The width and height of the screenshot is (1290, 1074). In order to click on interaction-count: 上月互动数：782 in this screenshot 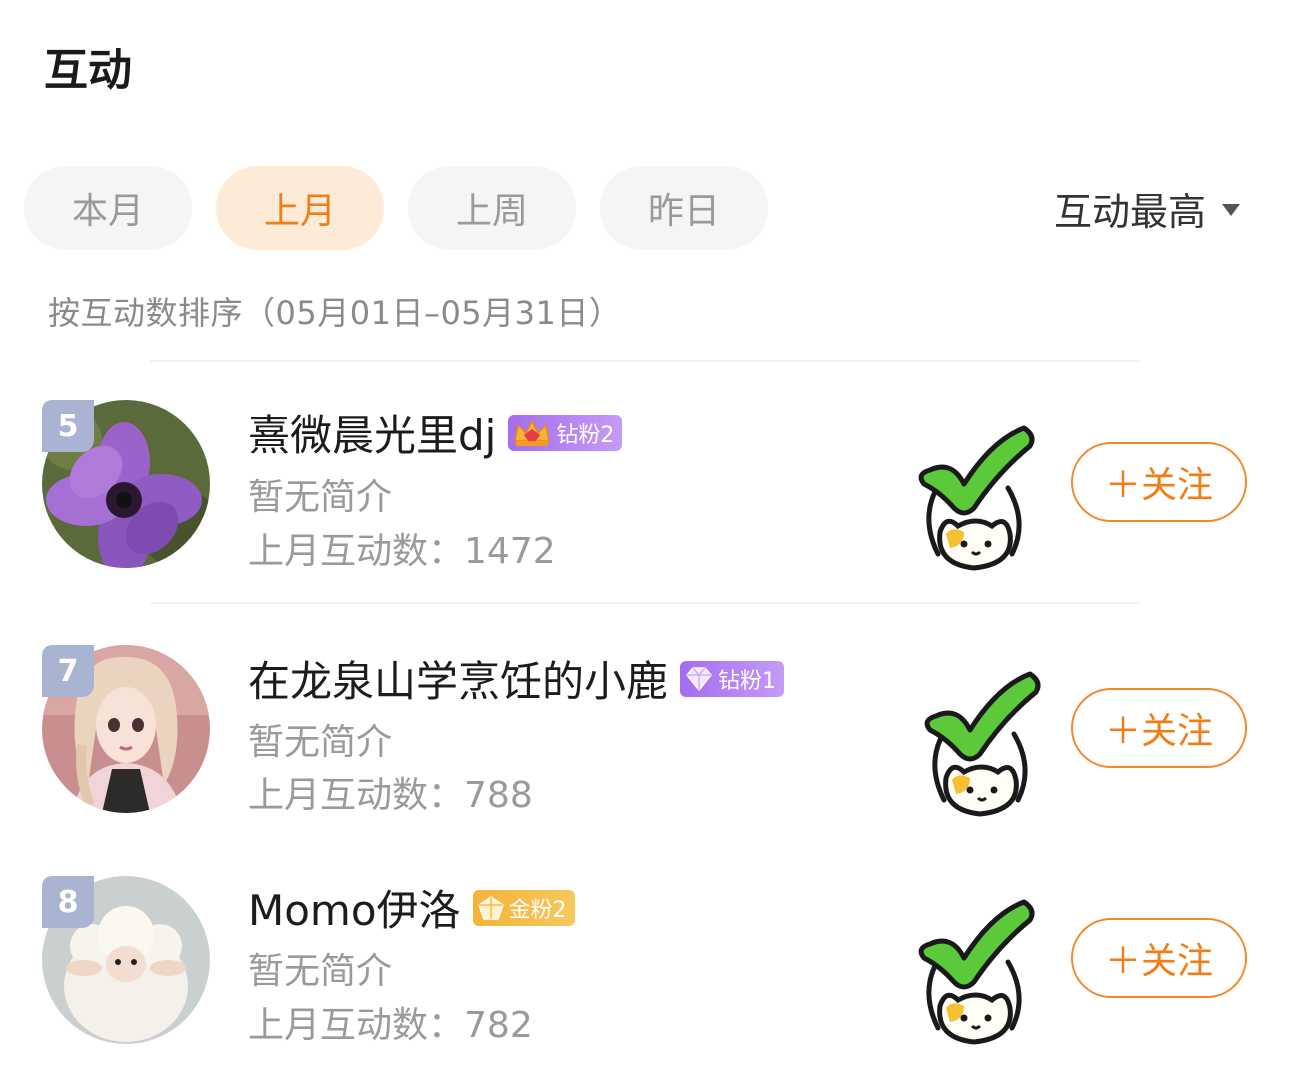, I will do `click(390, 1022)`.